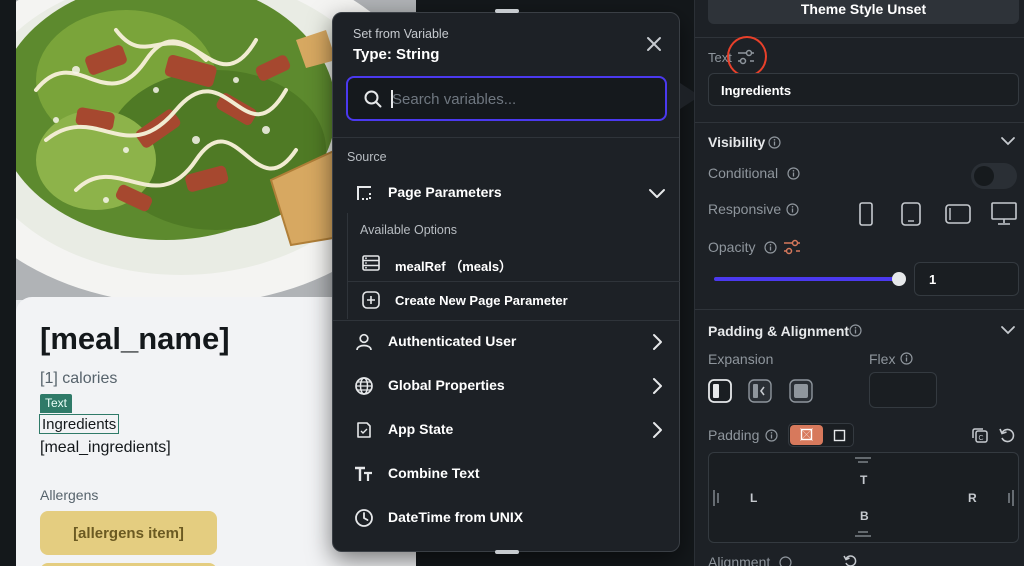 The width and height of the screenshot is (1024, 566). Describe the element at coordinates (506, 474) in the screenshot. I see `source-combine-text: Combine Text` at that location.